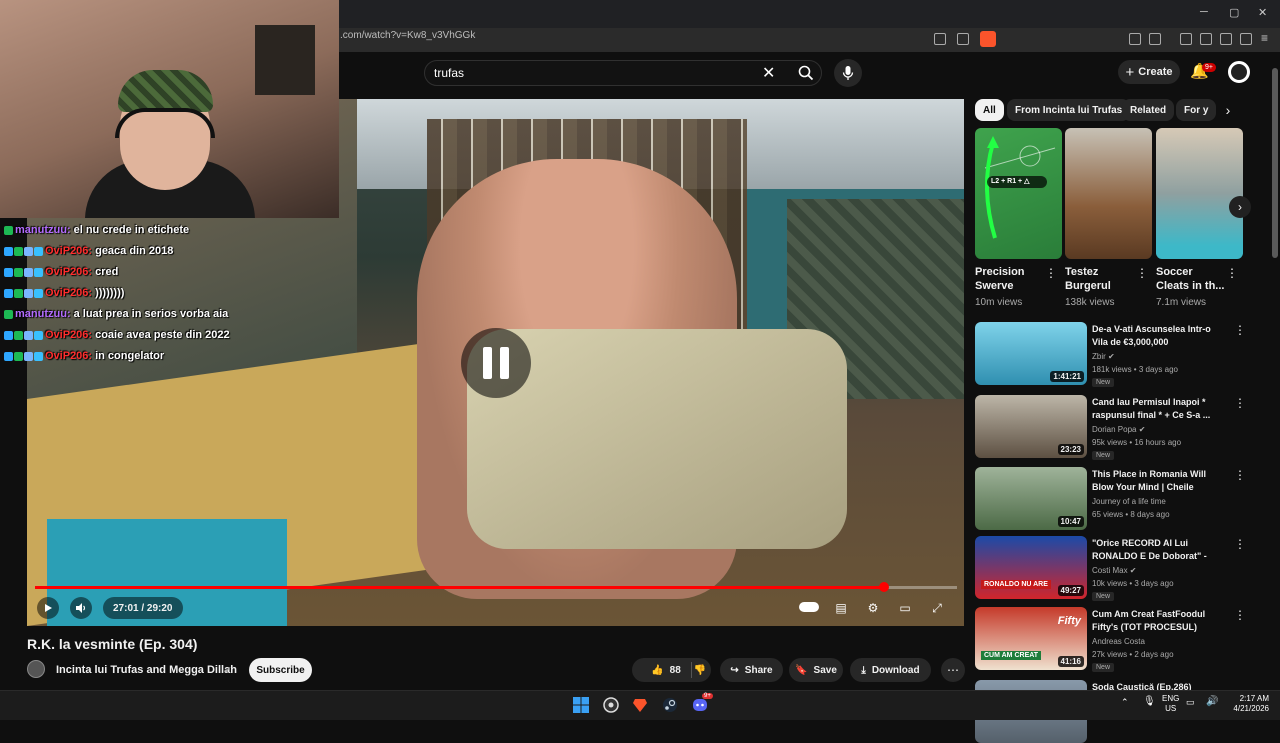 Image resolution: width=1280 pixels, height=743 pixels. What do you see at coordinates (989, 110) in the screenshot?
I see `chip-all: All` at bounding box center [989, 110].